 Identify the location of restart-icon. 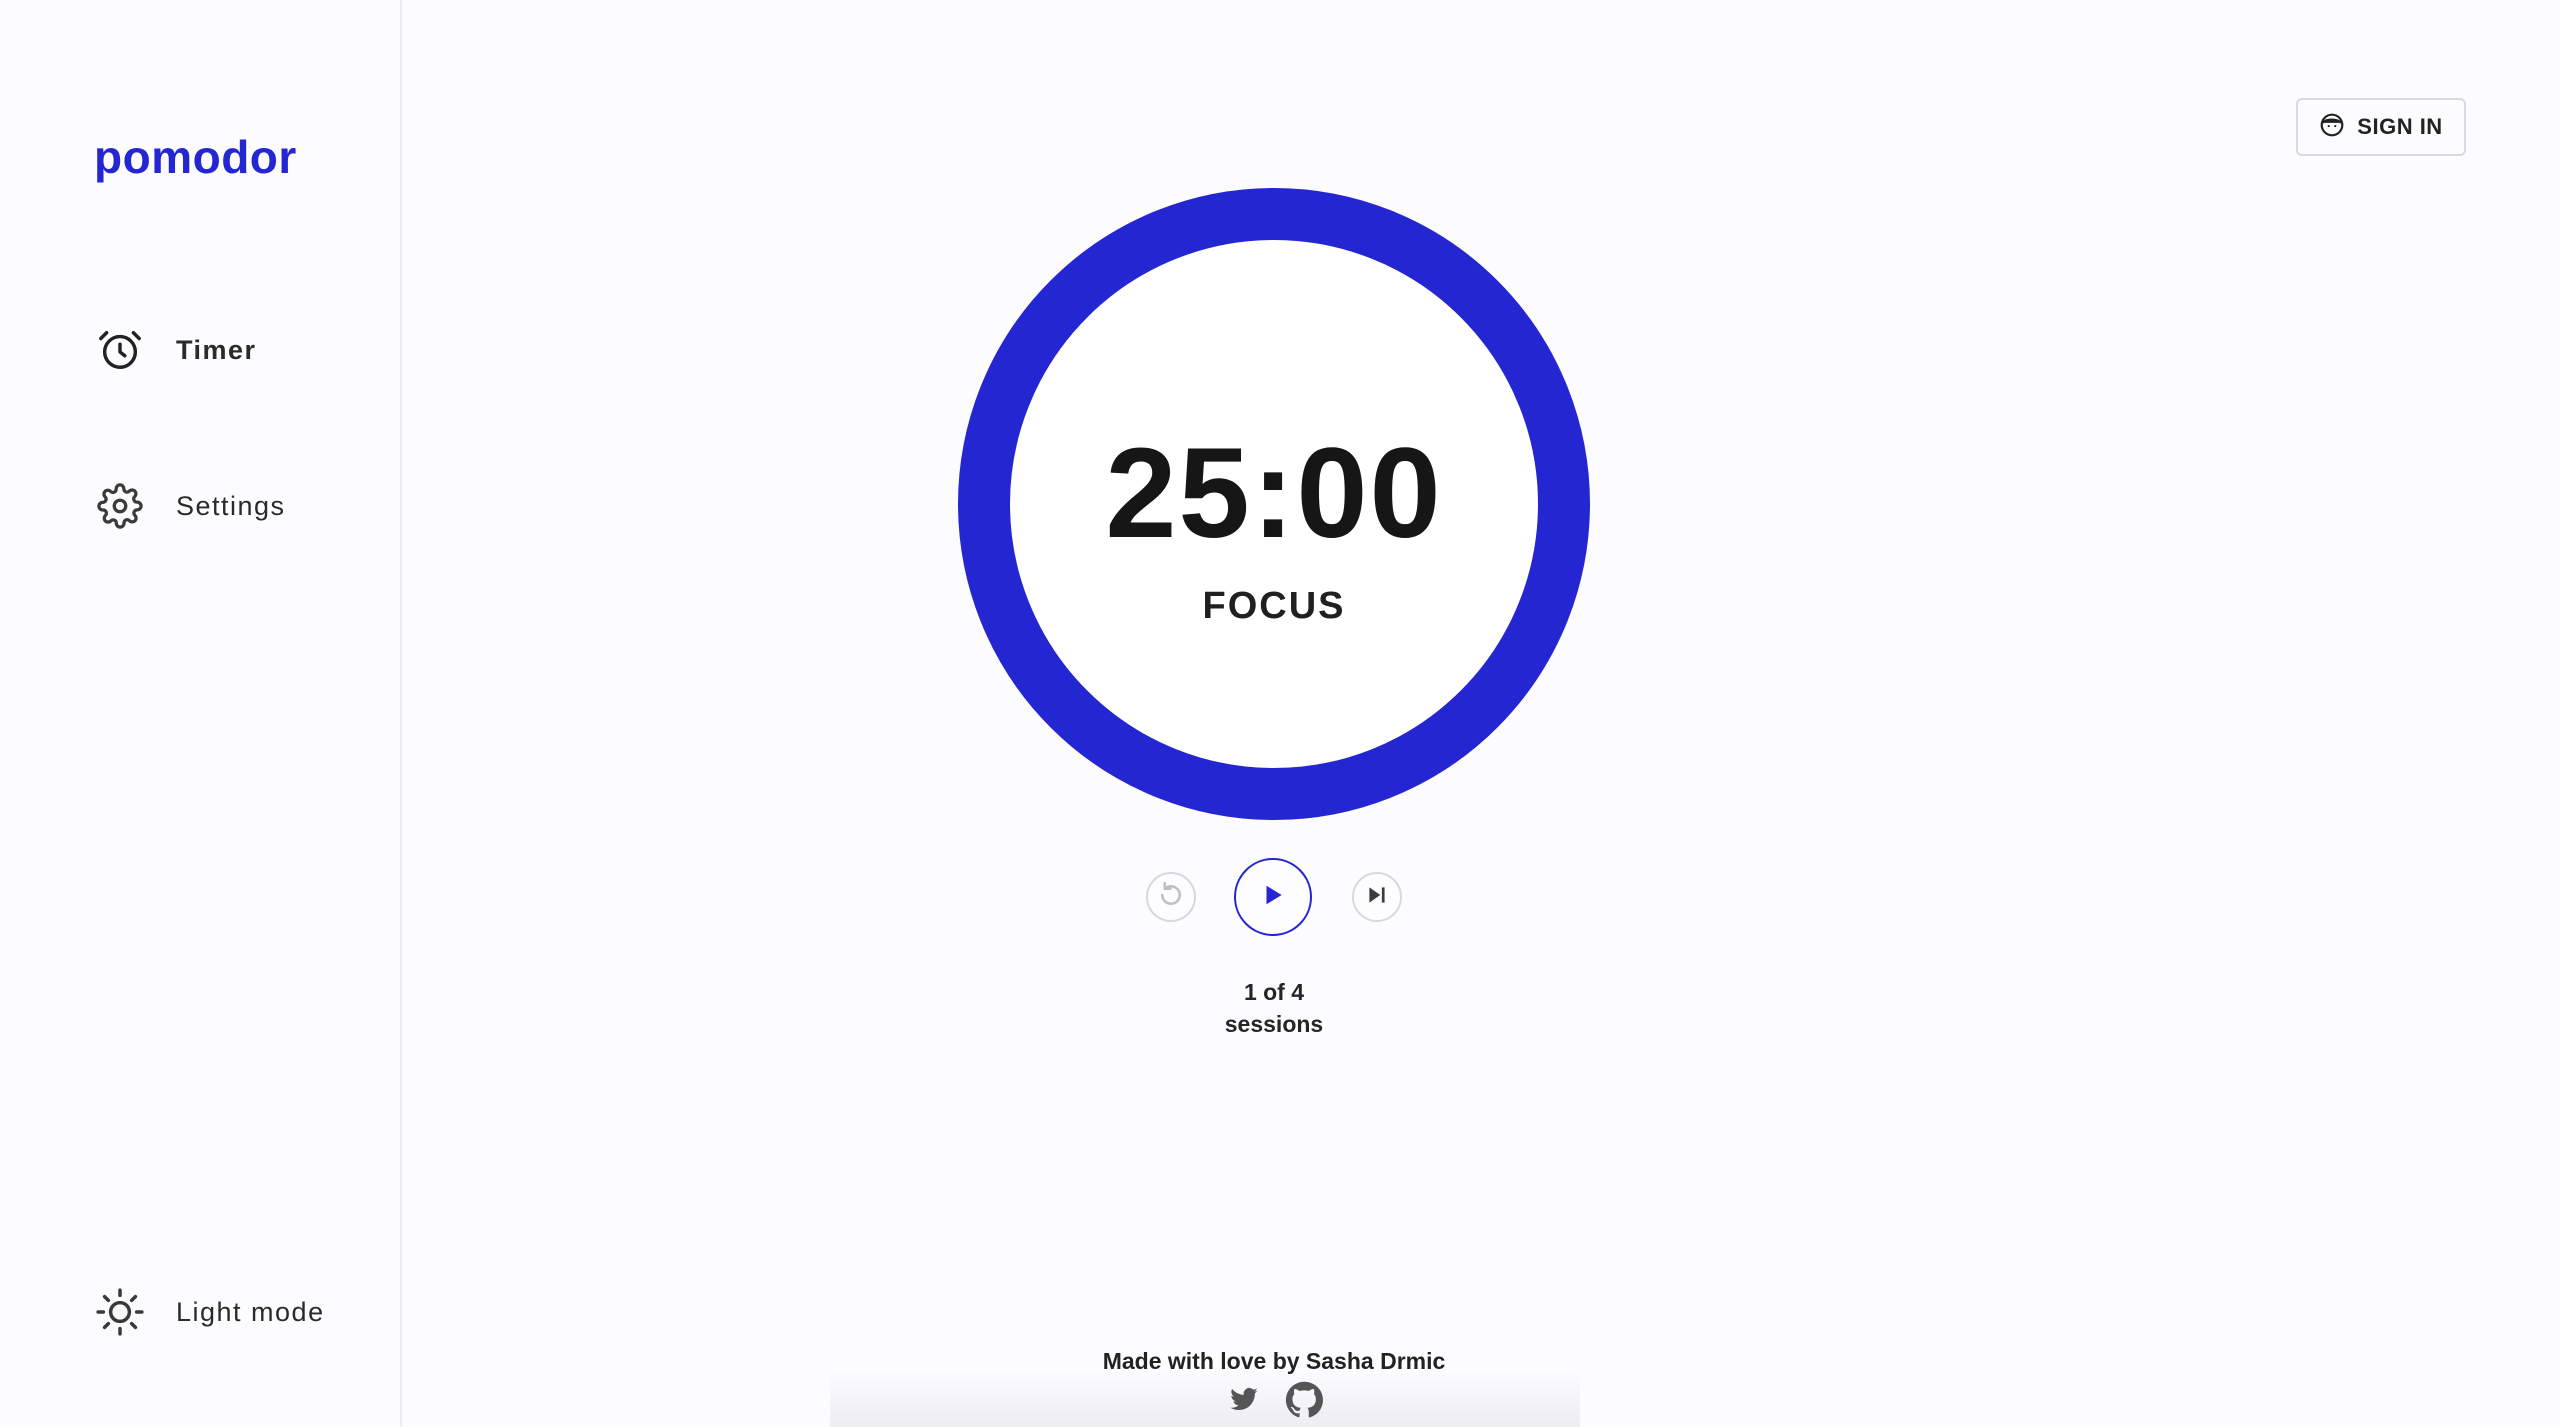
(1171, 897).